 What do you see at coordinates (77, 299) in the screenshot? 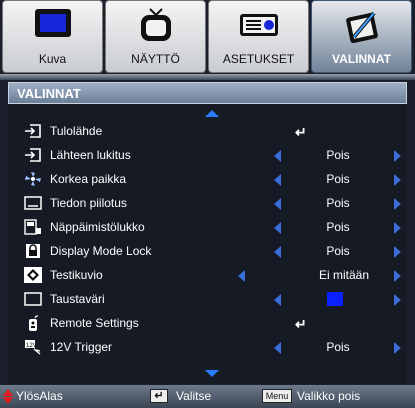
I see `row-label: Taustaväri` at bounding box center [77, 299].